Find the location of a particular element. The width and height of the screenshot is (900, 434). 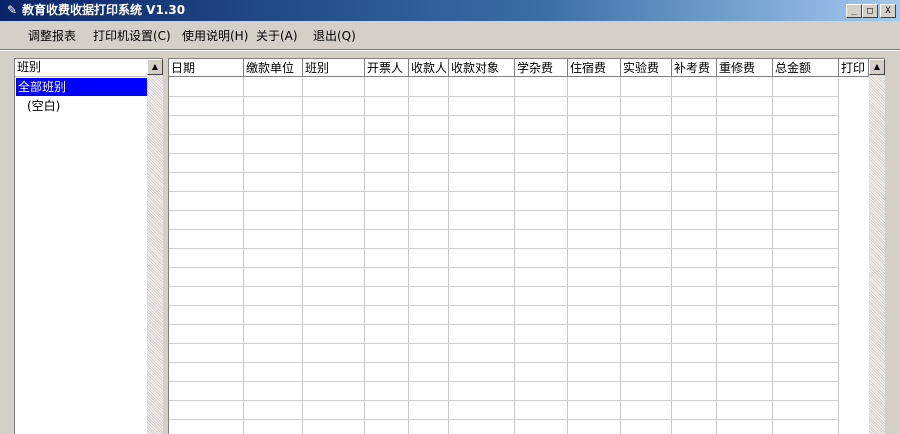

menu-help: 使用说明(H) is located at coordinates (215, 36).